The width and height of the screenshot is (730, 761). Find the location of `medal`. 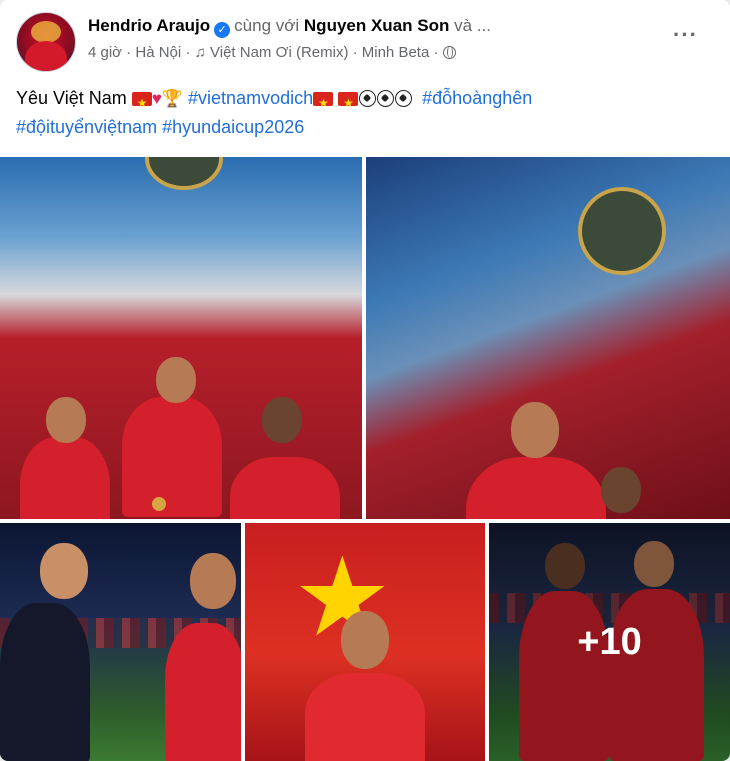

medal is located at coordinates (159, 504).